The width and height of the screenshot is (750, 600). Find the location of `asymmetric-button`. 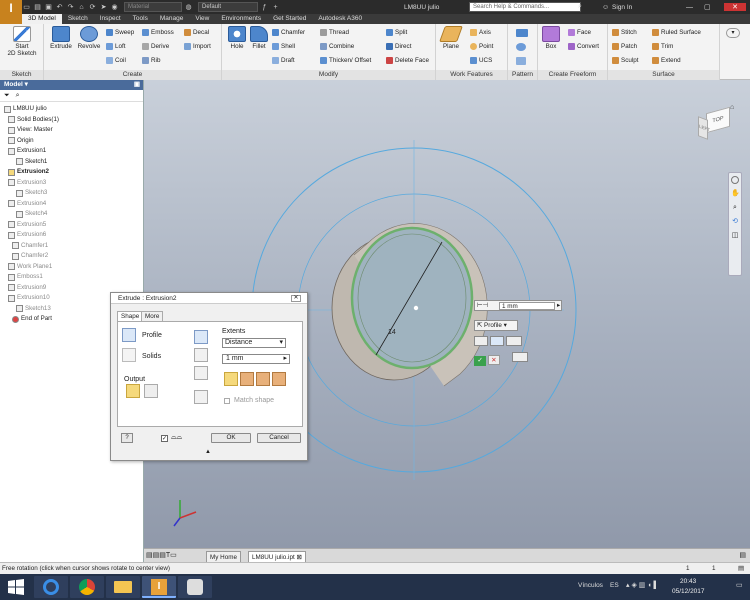

asymmetric-button is located at coordinates (279, 379).